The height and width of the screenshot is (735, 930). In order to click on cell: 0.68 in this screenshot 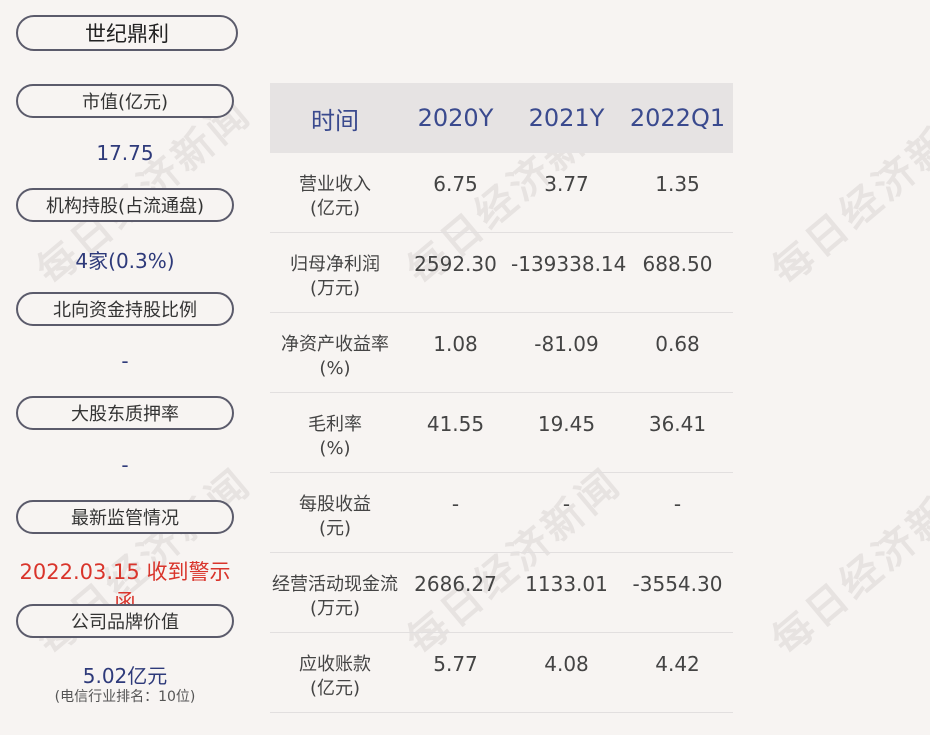, I will do `click(677, 344)`.